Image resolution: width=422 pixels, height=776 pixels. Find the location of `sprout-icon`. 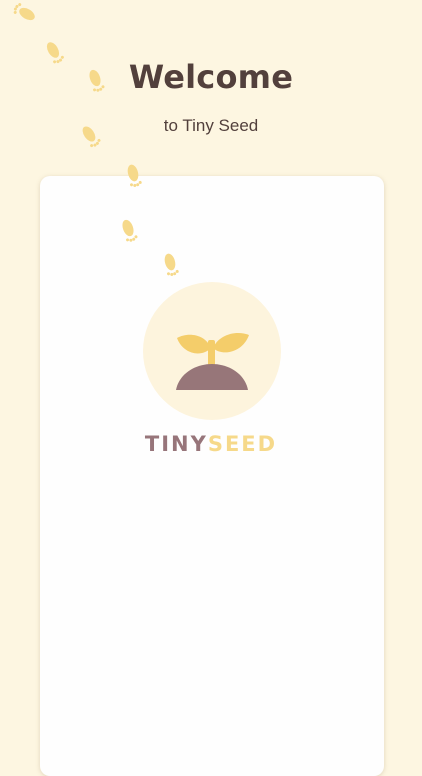

sprout-icon is located at coordinates (212, 361).